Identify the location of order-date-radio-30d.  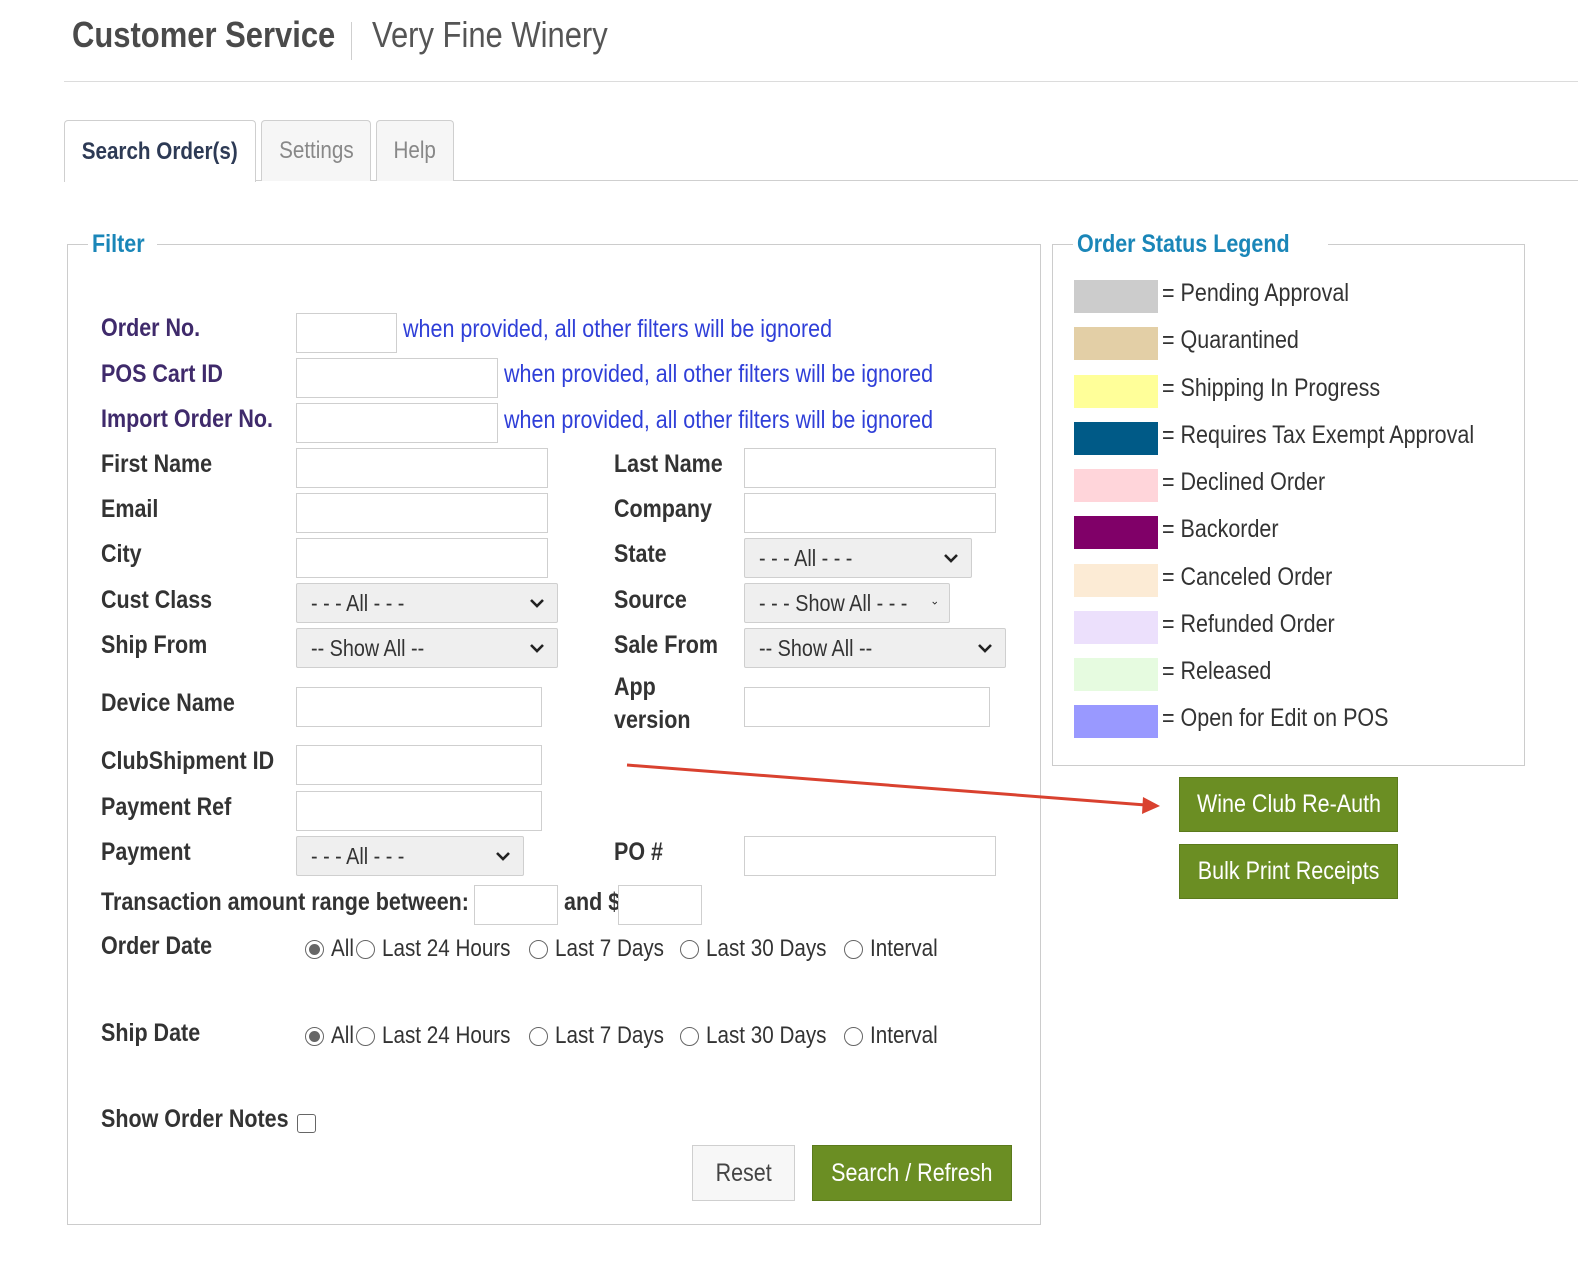
(689, 949).